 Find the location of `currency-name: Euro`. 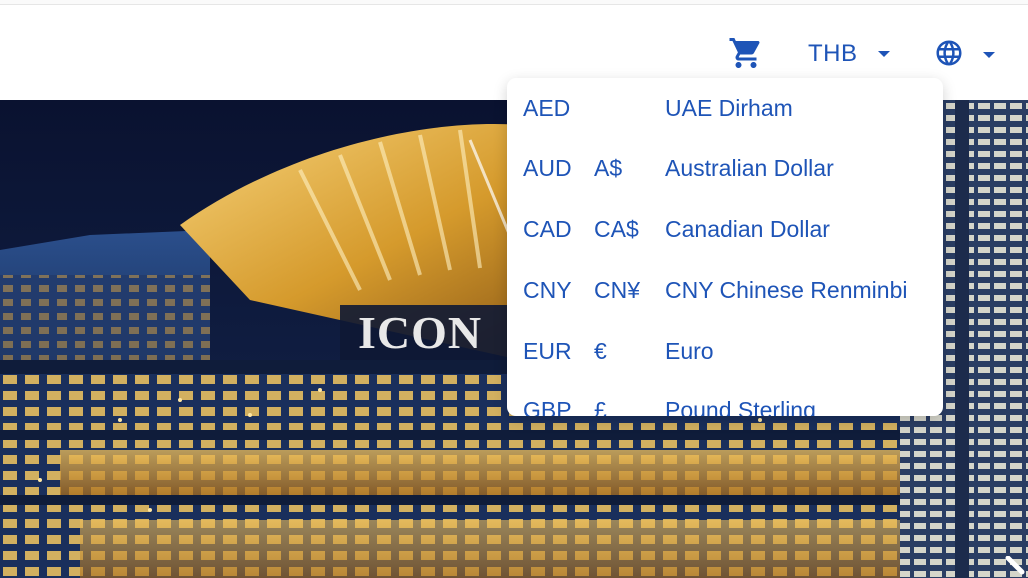

currency-name: Euro is located at coordinates (689, 351).